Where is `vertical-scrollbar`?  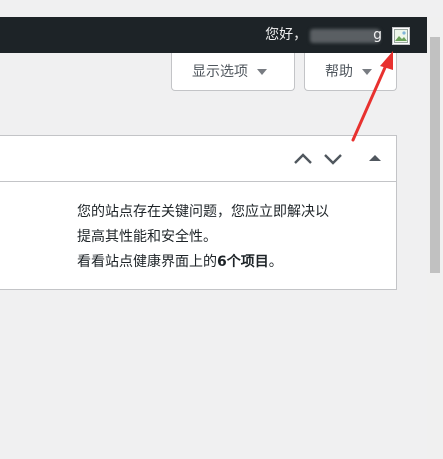 vertical-scrollbar is located at coordinates (435, 238).